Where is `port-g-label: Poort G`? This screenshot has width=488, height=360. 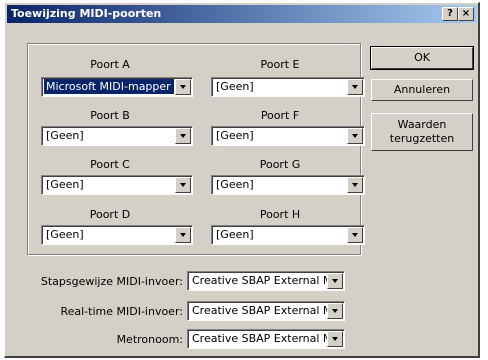
port-g-label: Poort G is located at coordinates (280, 164).